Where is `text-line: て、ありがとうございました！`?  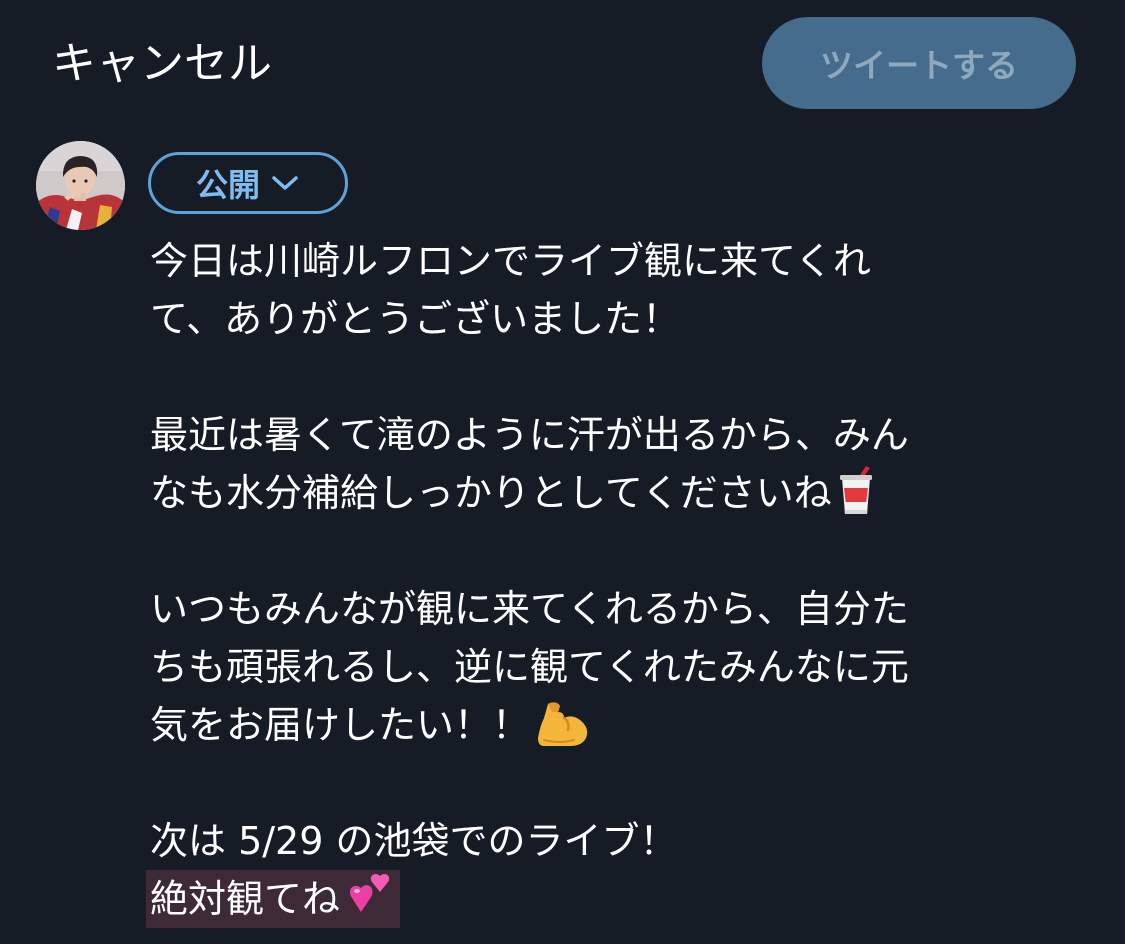 text-line: て、ありがとうございました！ is located at coordinates (415, 319).